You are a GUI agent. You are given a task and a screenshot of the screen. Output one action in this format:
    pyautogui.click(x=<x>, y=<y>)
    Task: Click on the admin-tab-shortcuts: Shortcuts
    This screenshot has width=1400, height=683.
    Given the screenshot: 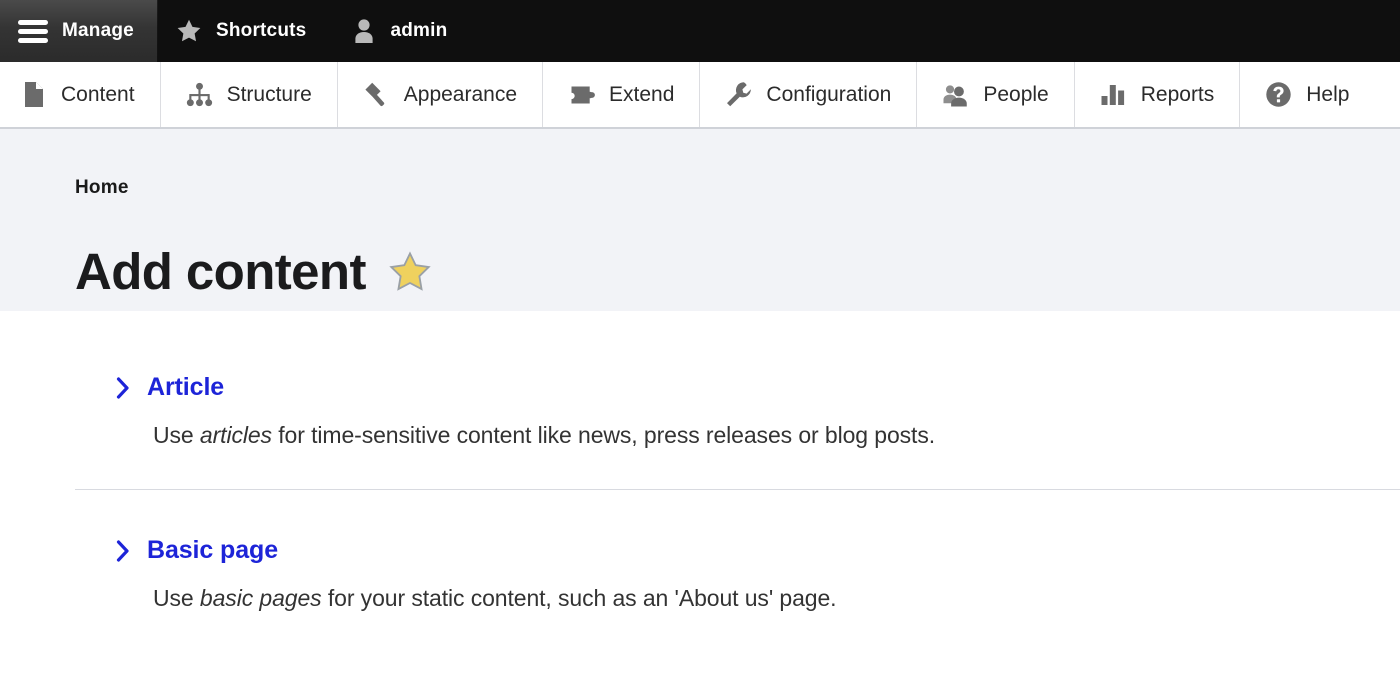 What is the action you would take?
    pyautogui.click(x=244, y=31)
    